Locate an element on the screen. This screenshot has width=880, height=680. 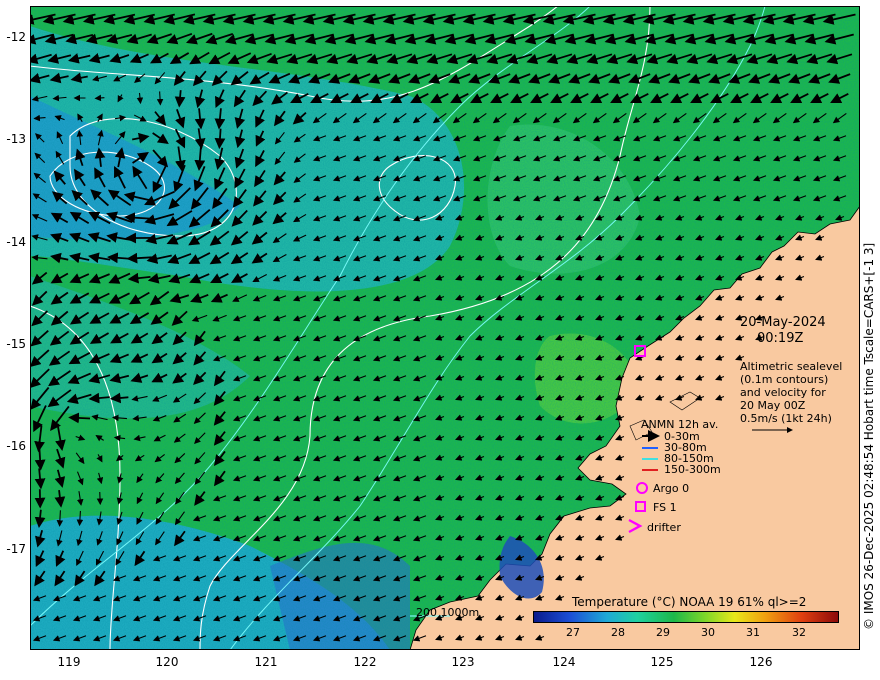
x-tick: 119 is located at coordinates (69, 662).